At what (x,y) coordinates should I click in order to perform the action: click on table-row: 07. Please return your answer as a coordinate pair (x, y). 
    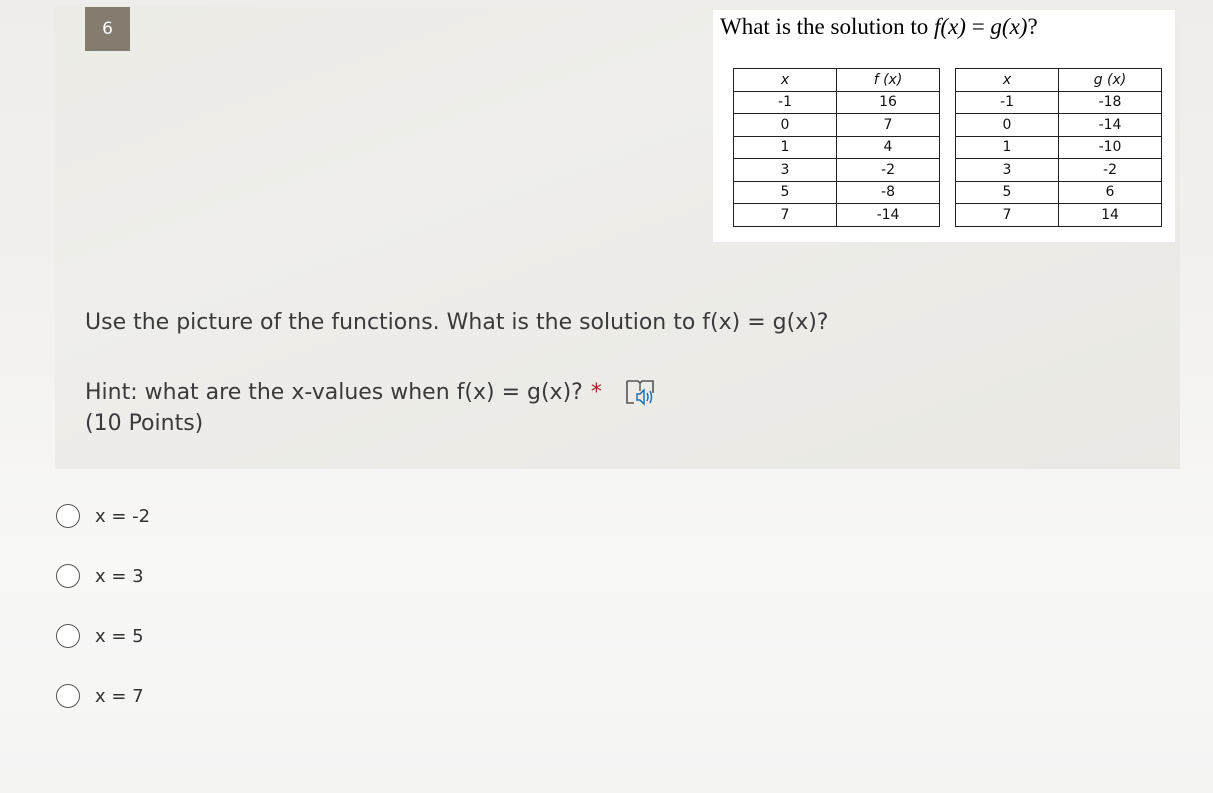
    Looking at the image, I should click on (836, 125).